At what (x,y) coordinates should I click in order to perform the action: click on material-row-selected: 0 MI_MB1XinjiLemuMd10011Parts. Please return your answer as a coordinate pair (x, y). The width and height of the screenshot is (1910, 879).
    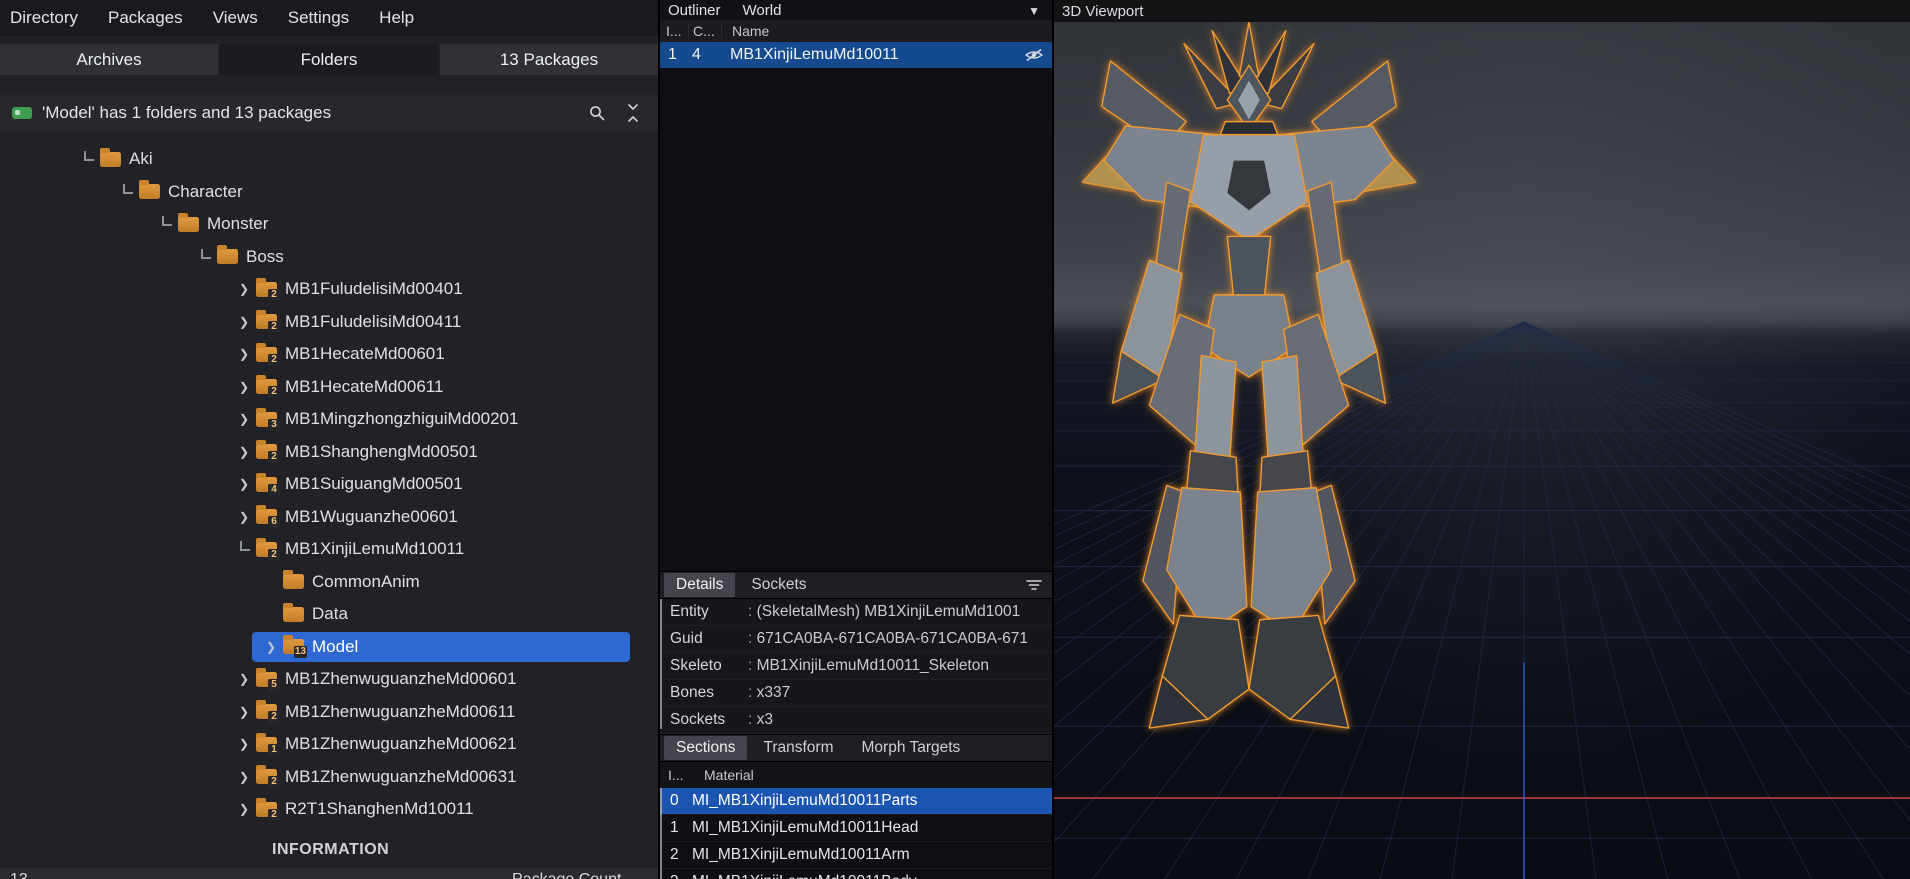
    Looking at the image, I should click on (856, 801).